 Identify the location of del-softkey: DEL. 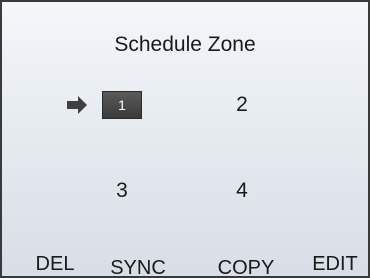
(55, 263).